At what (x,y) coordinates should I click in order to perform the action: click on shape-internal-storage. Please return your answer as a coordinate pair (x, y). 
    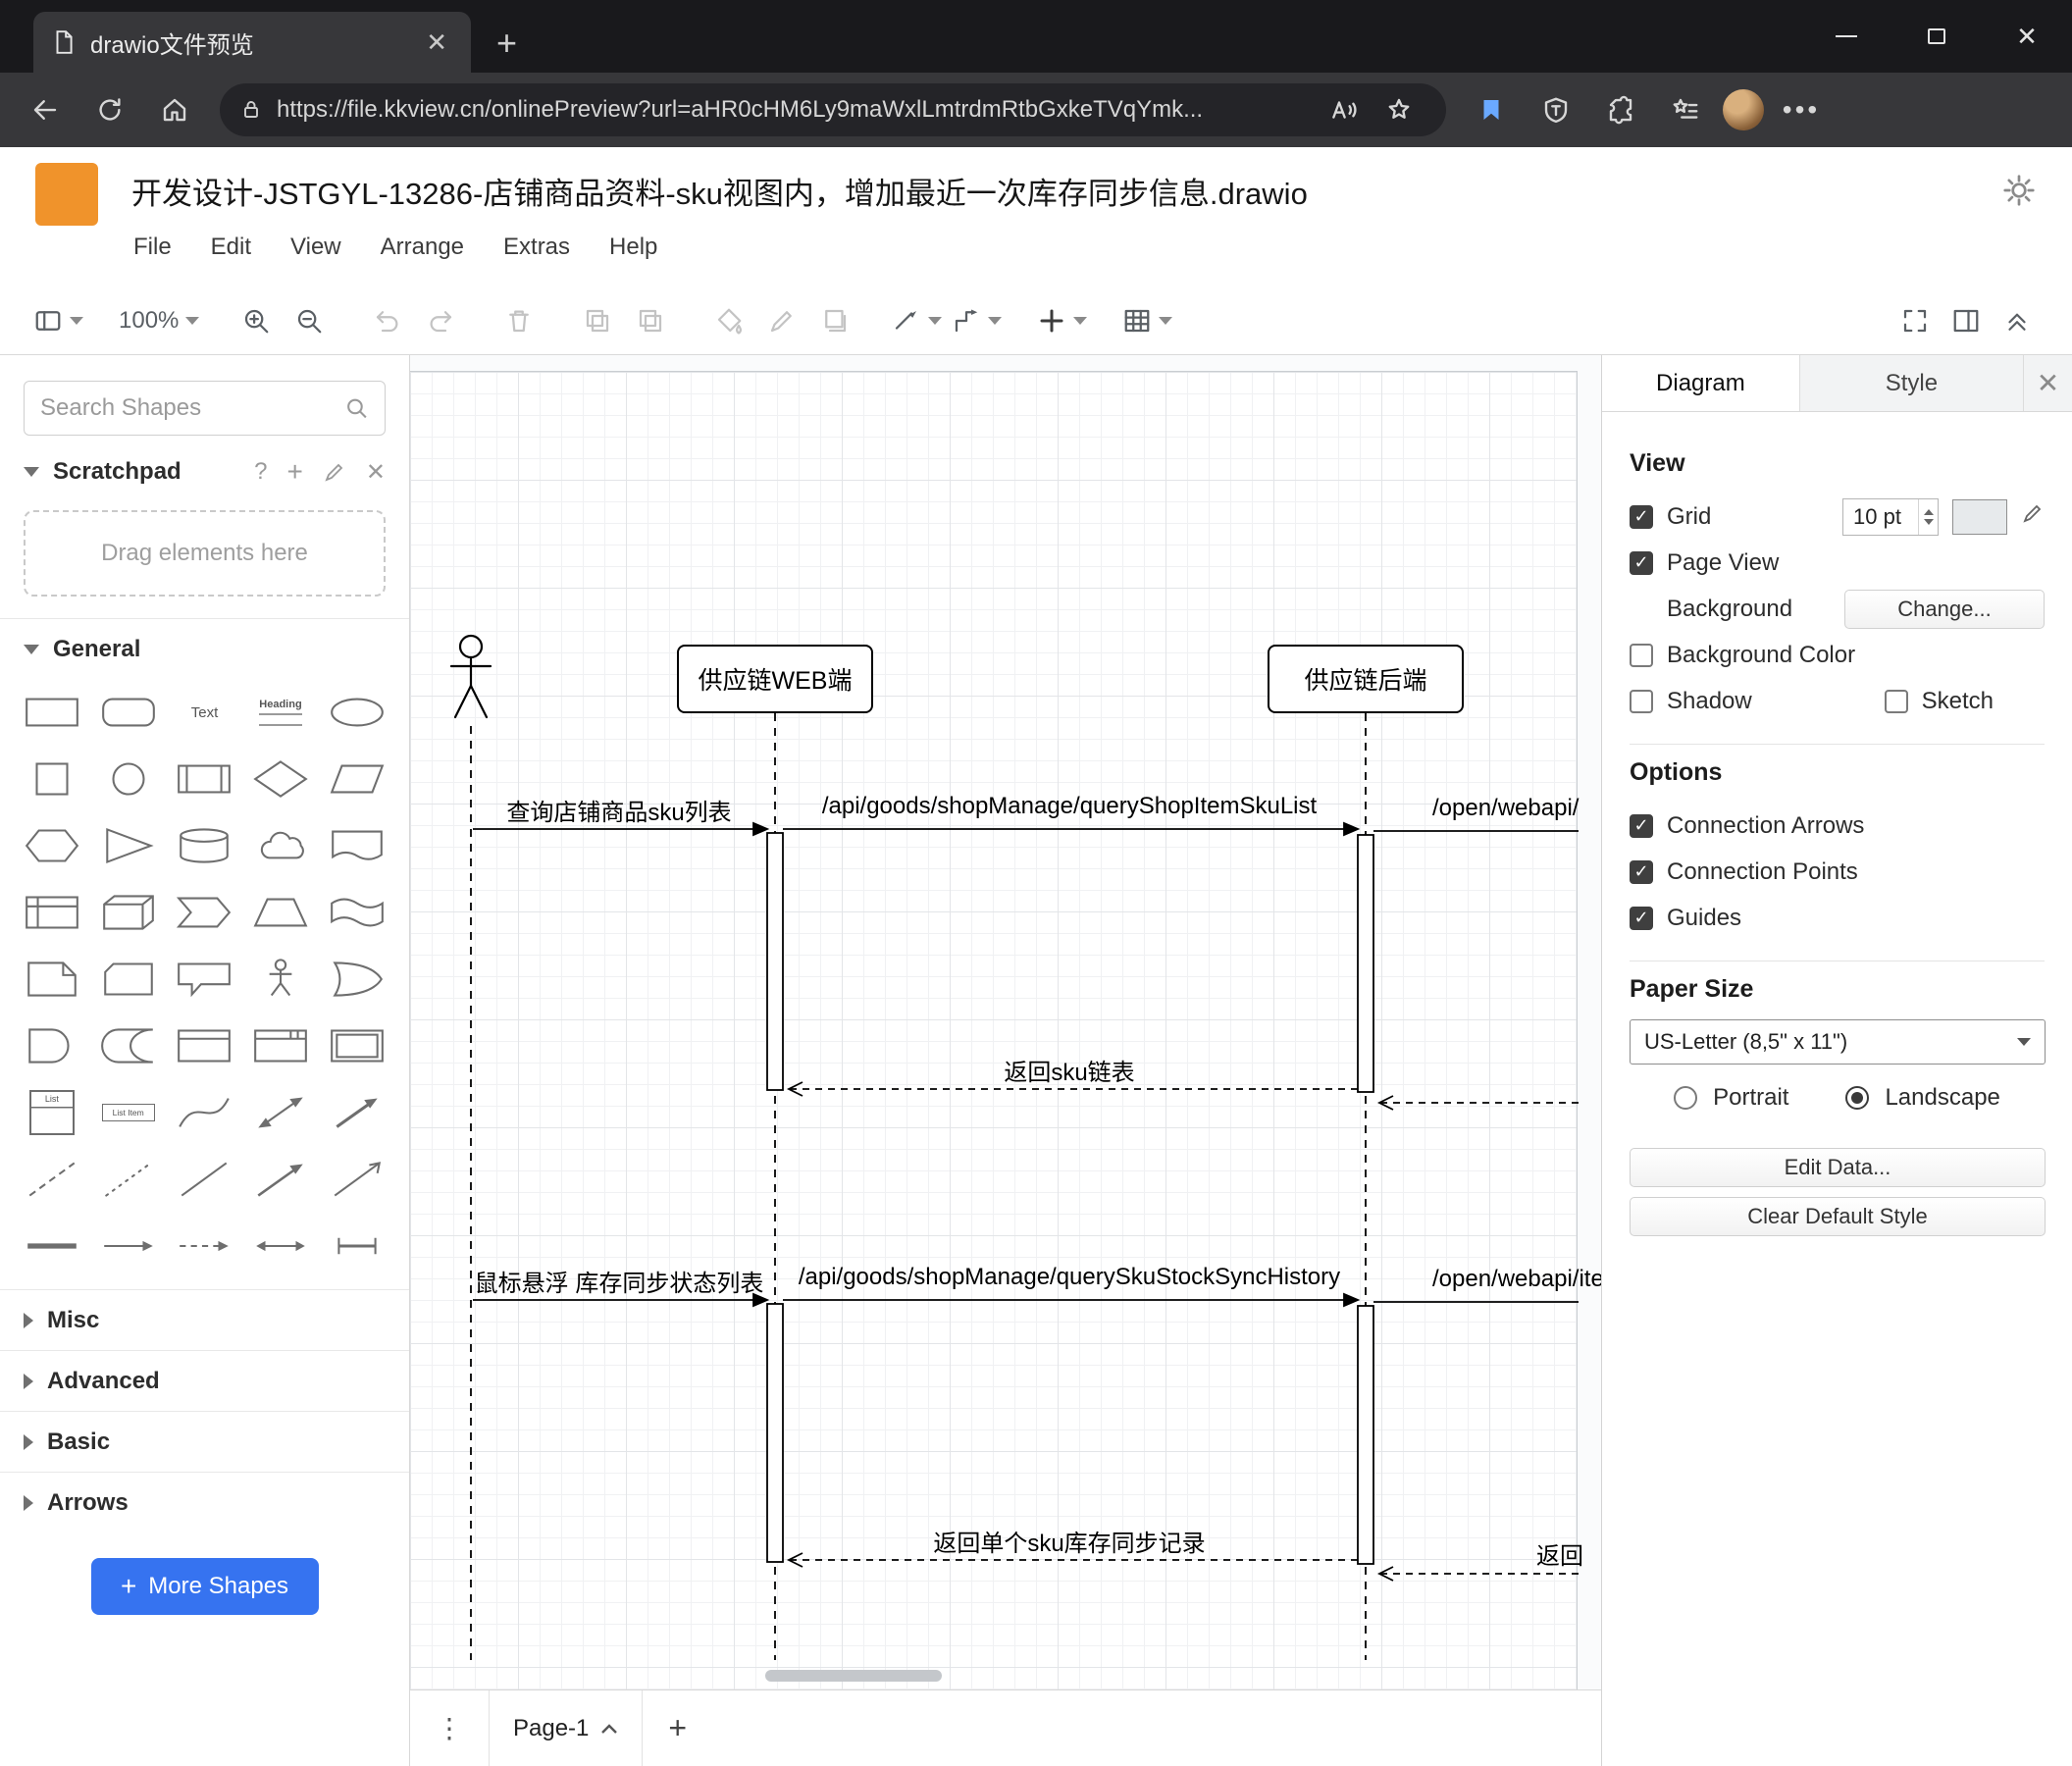
    Looking at the image, I should click on (52, 912).